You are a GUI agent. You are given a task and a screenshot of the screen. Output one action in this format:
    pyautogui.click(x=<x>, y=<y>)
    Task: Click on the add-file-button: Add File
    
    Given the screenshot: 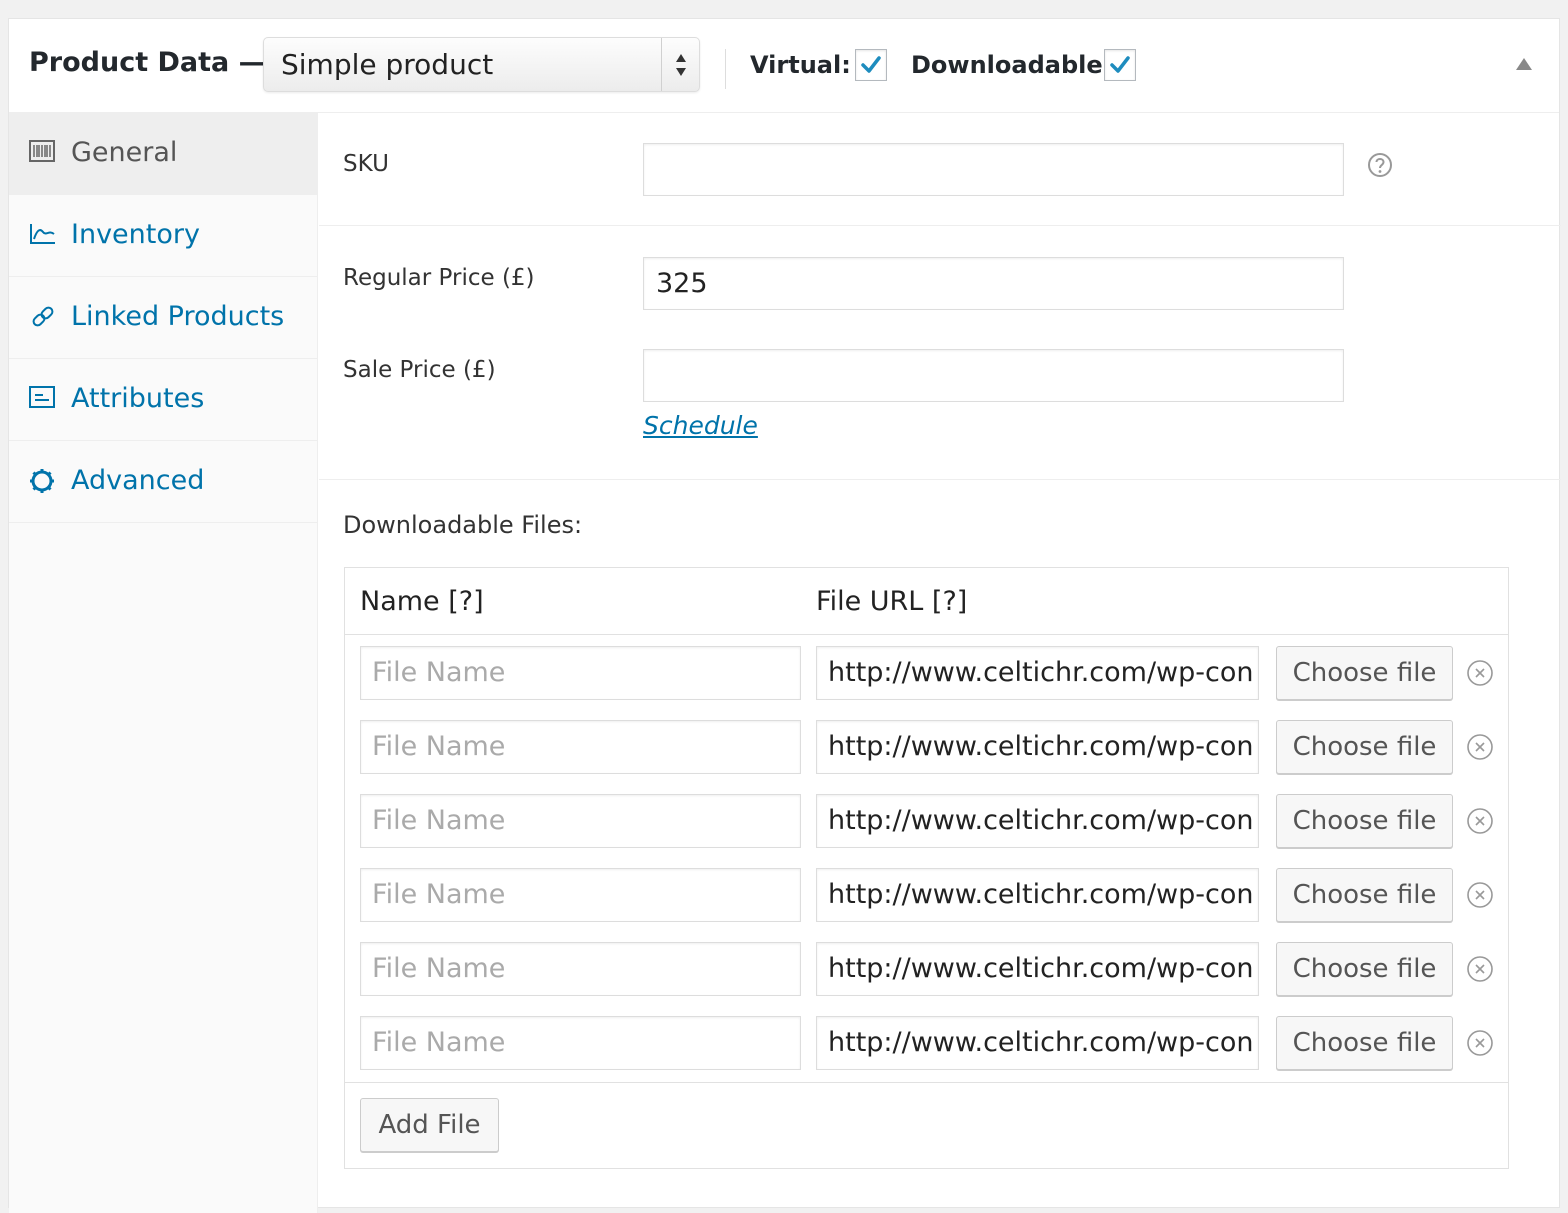 What is the action you would take?
    pyautogui.click(x=429, y=1125)
    